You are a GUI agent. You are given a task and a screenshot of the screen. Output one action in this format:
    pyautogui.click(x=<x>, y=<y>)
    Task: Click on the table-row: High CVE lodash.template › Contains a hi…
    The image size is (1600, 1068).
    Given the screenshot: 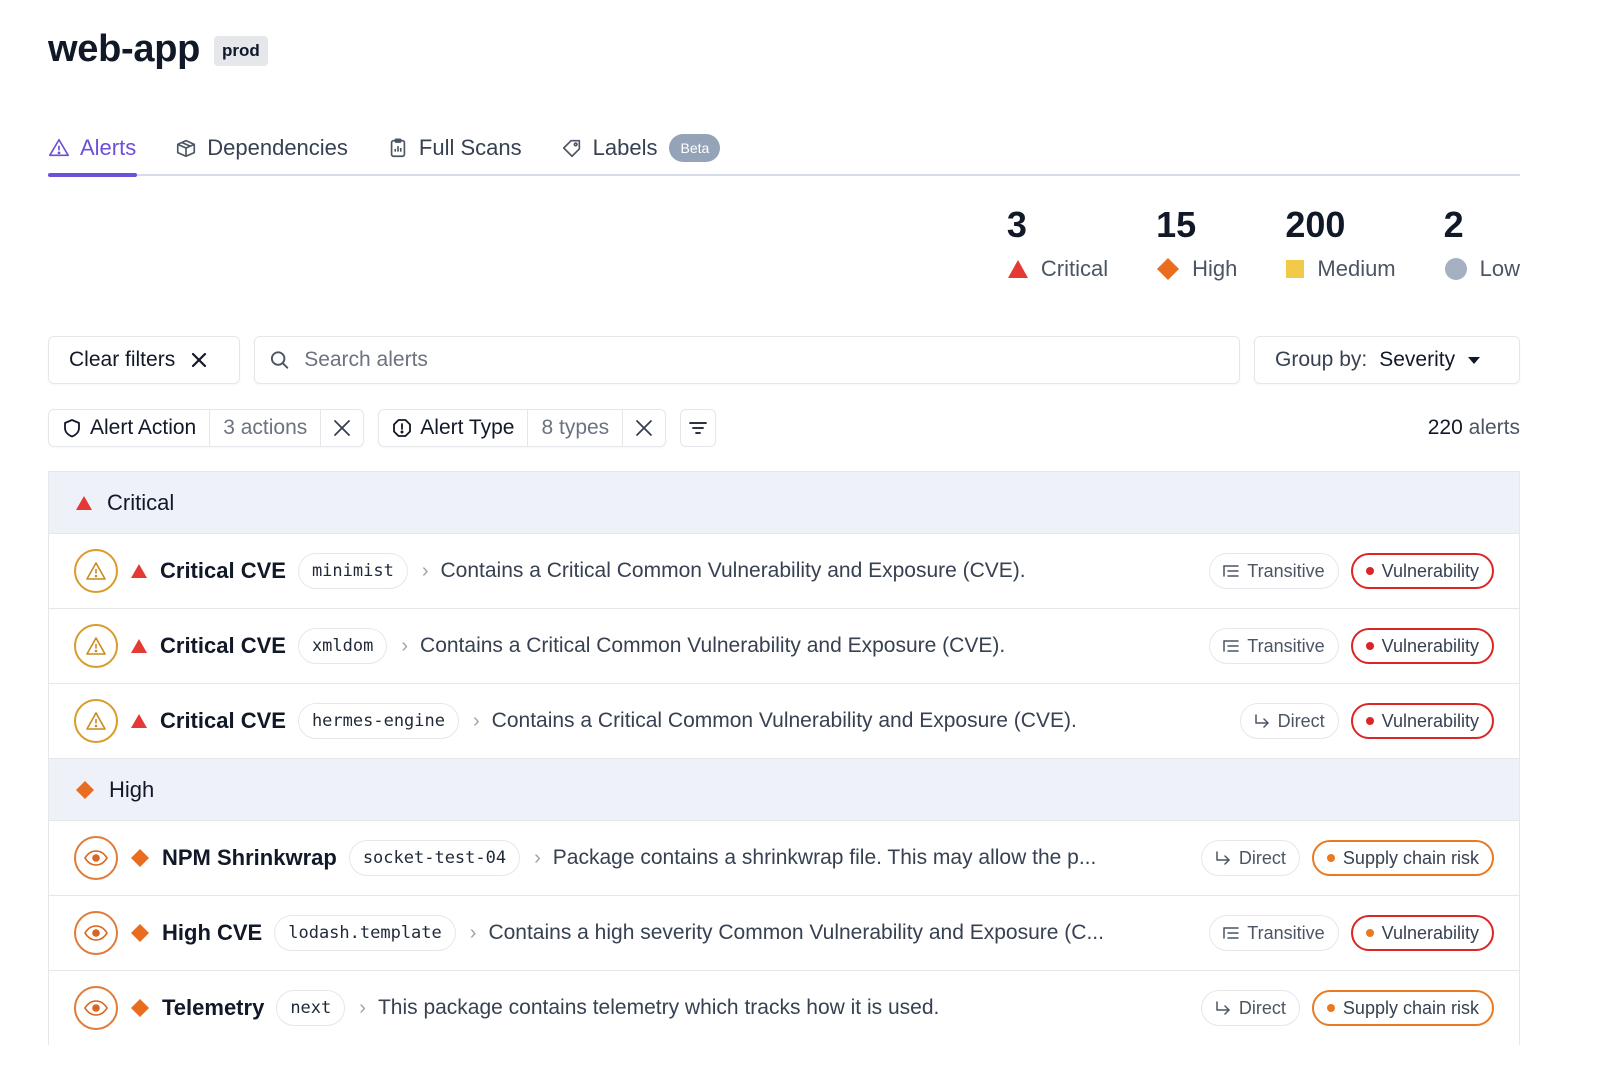 What is the action you would take?
    pyautogui.click(x=784, y=932)
    